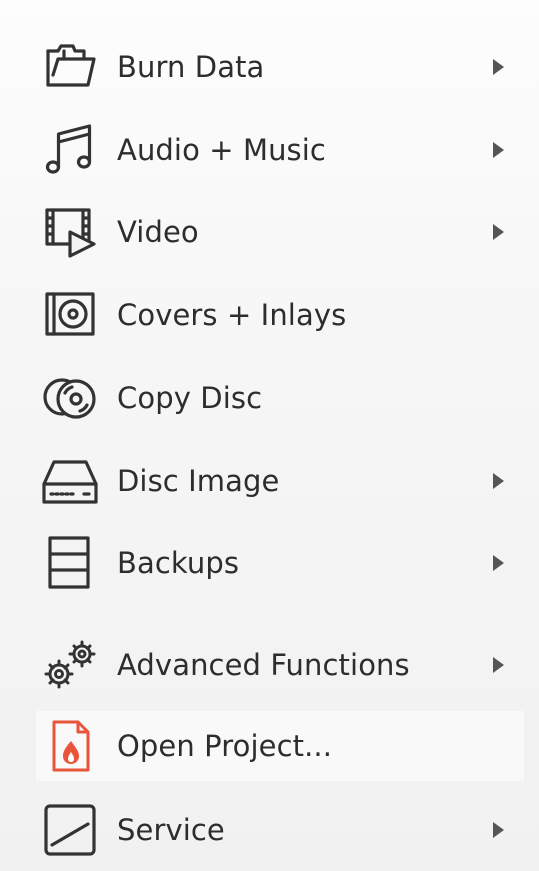  I want to click on menu-item-label: Burn Data, so click(191, 67).